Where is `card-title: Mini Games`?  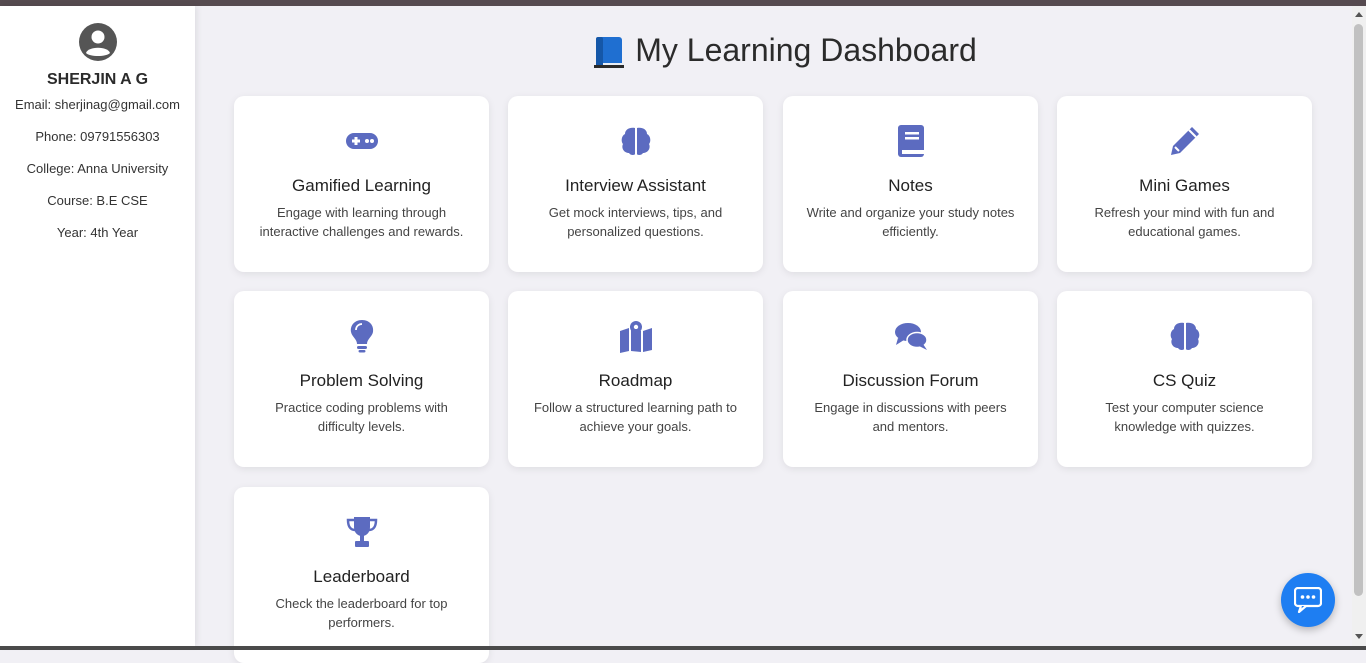 card-title: Mini Games is located at coordinates (1184, 185).